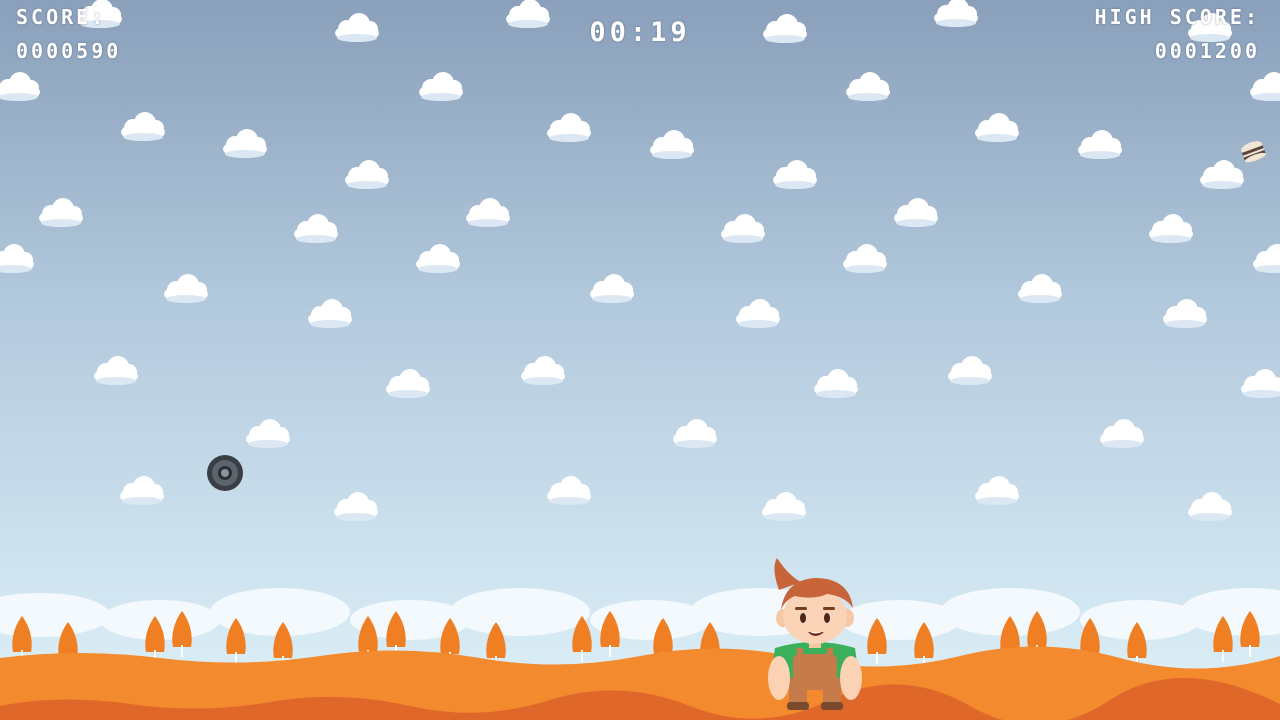 The height and width of the screenshot is (720, 1280). I want to click on timer: 00:19, so click(640, 32).